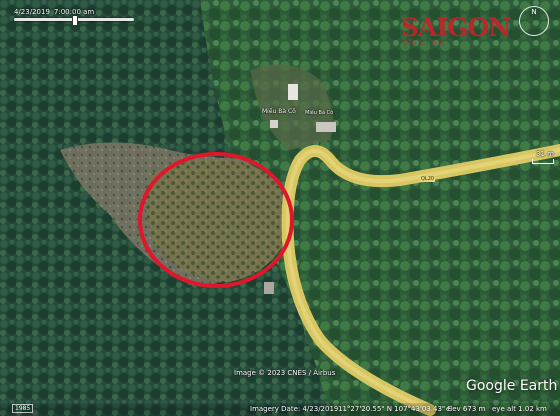  Describe the element at coordinates (425, 43) in the screenshot. I see `watermark-sub: ONLINE` at that location.